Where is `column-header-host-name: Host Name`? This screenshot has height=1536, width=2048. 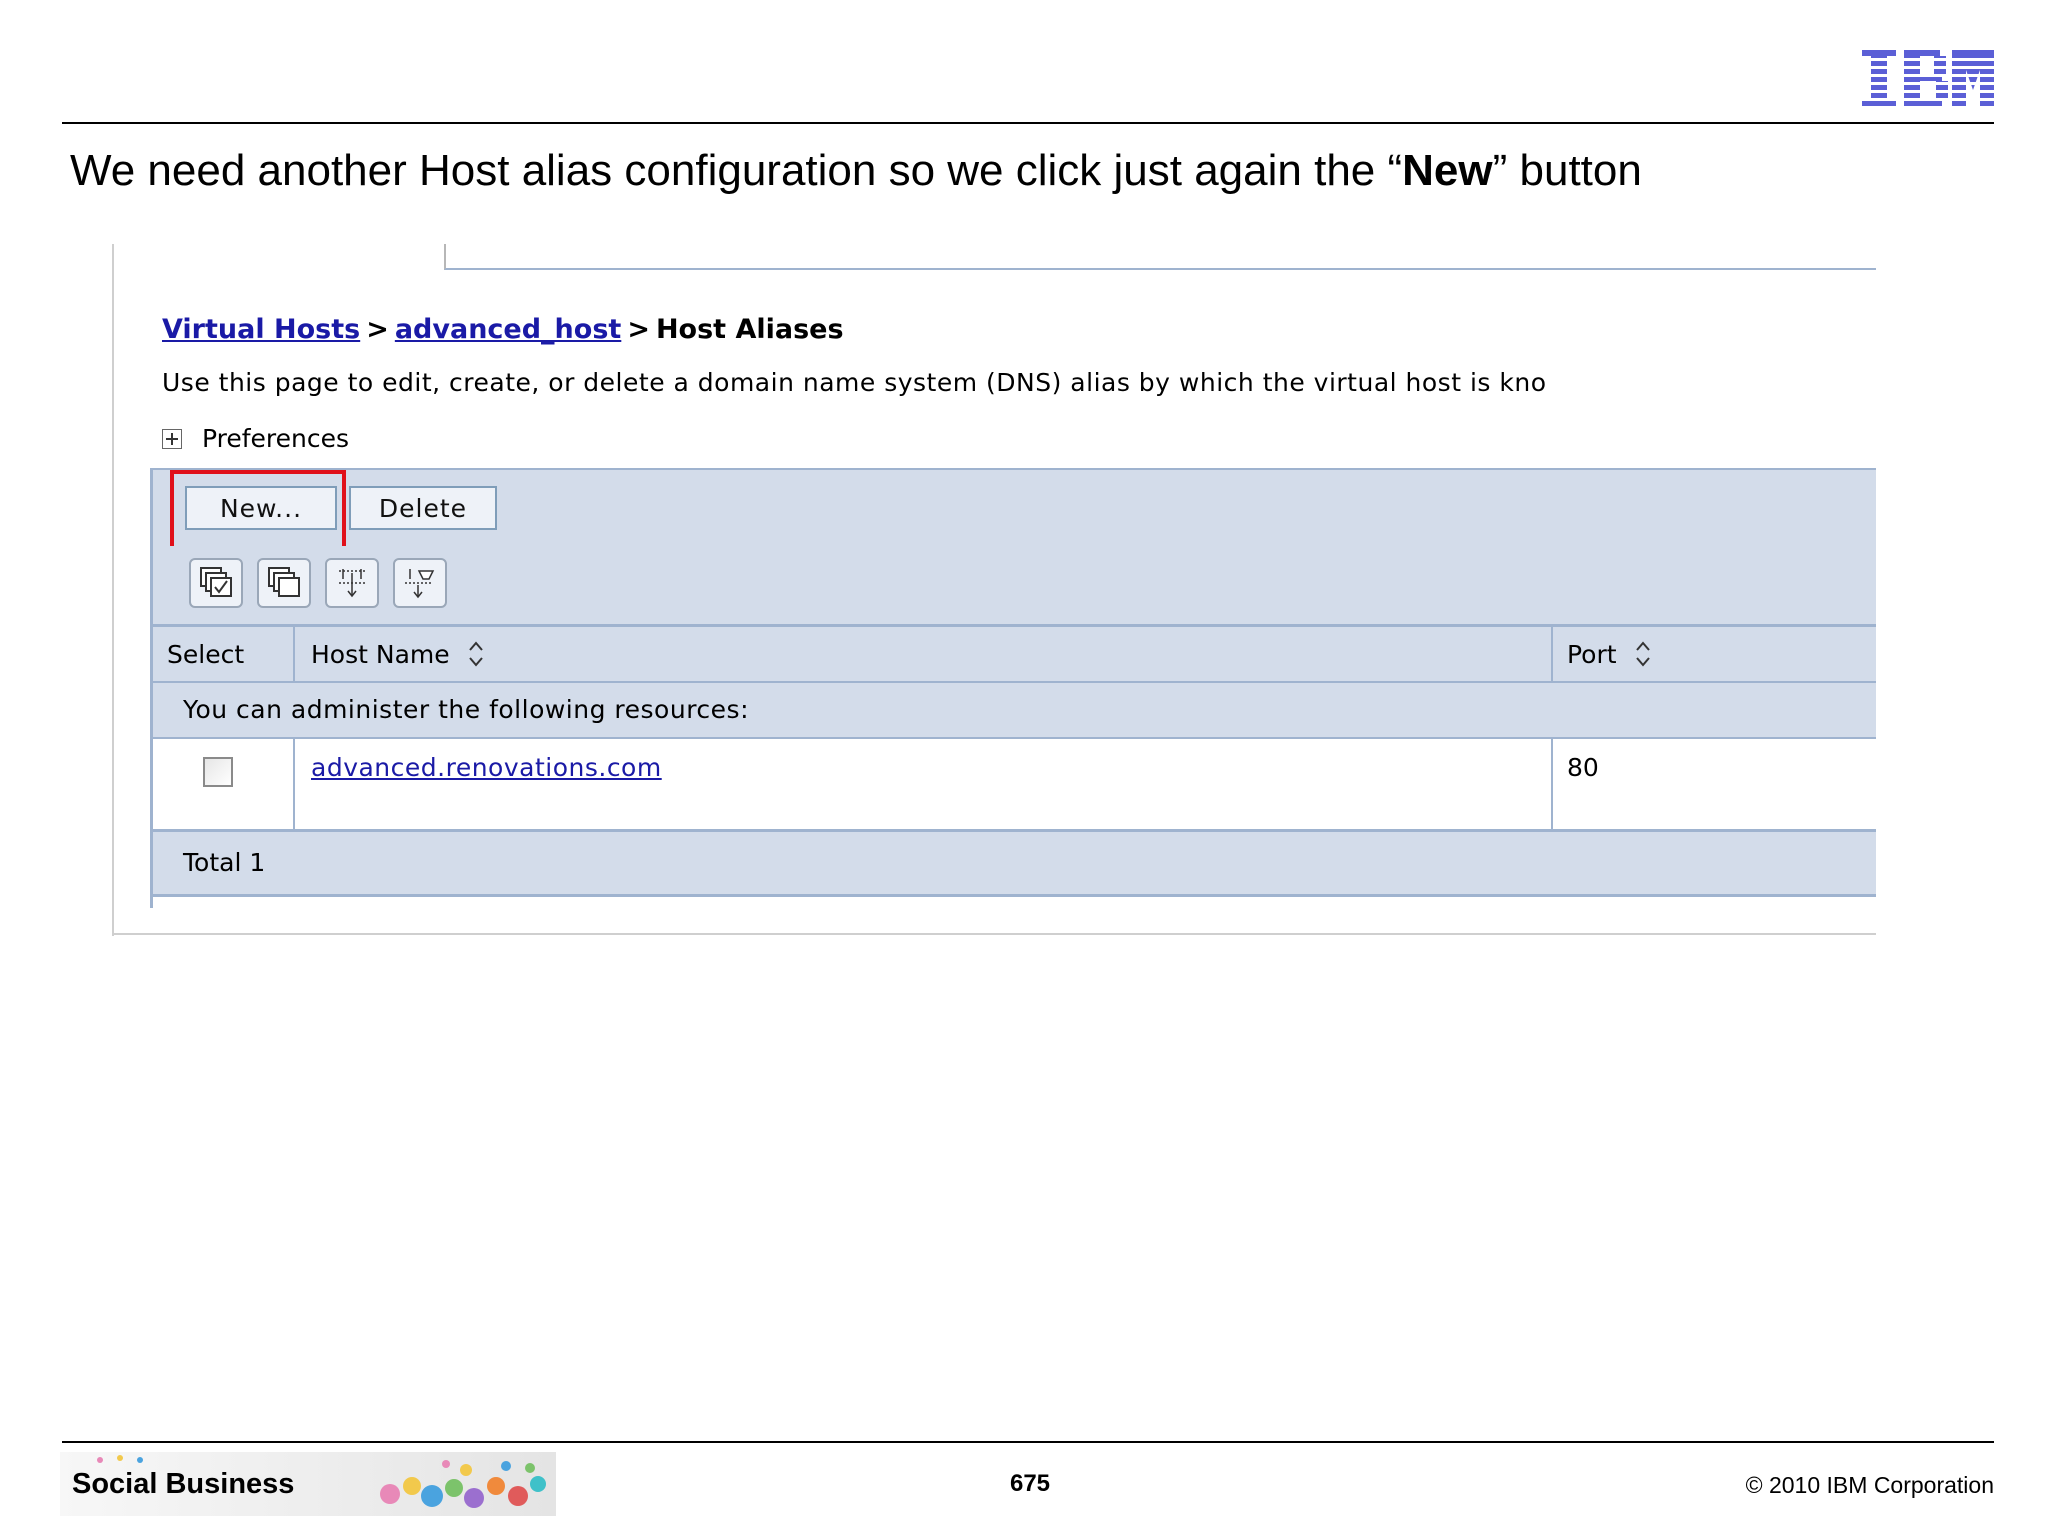 column-header-host-name: Host Name is located at coordinates (397, 654).